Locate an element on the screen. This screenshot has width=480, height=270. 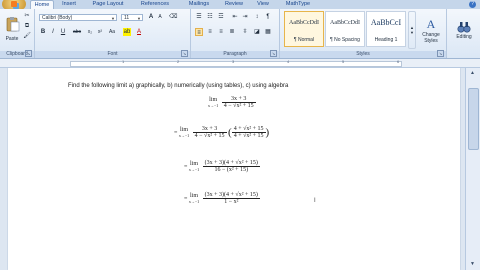
copy-icon: ⧉ is located at coordinates (27, 26).